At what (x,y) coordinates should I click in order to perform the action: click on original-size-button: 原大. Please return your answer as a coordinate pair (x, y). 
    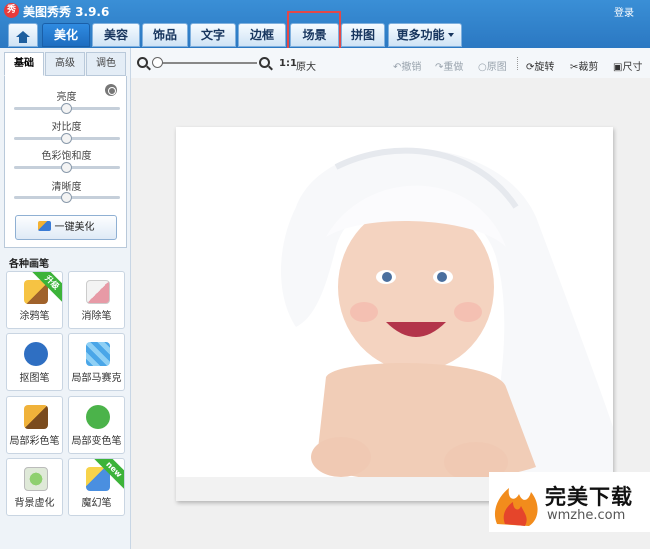
    Looking at the image, I should click on (306, 65).